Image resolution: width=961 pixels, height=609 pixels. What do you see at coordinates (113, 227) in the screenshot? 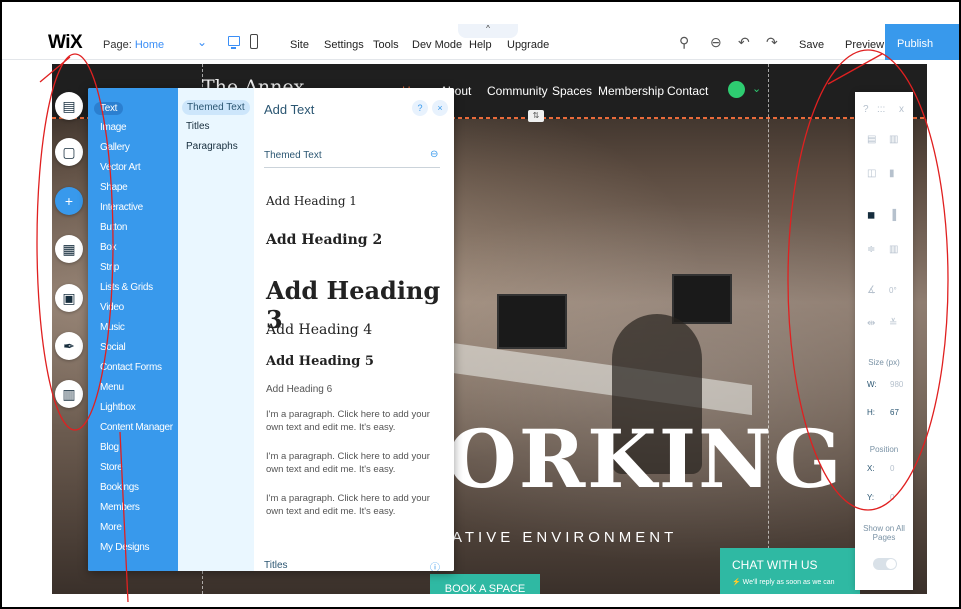
I see `category-item-button: Button` at bounding box center [113, 227].